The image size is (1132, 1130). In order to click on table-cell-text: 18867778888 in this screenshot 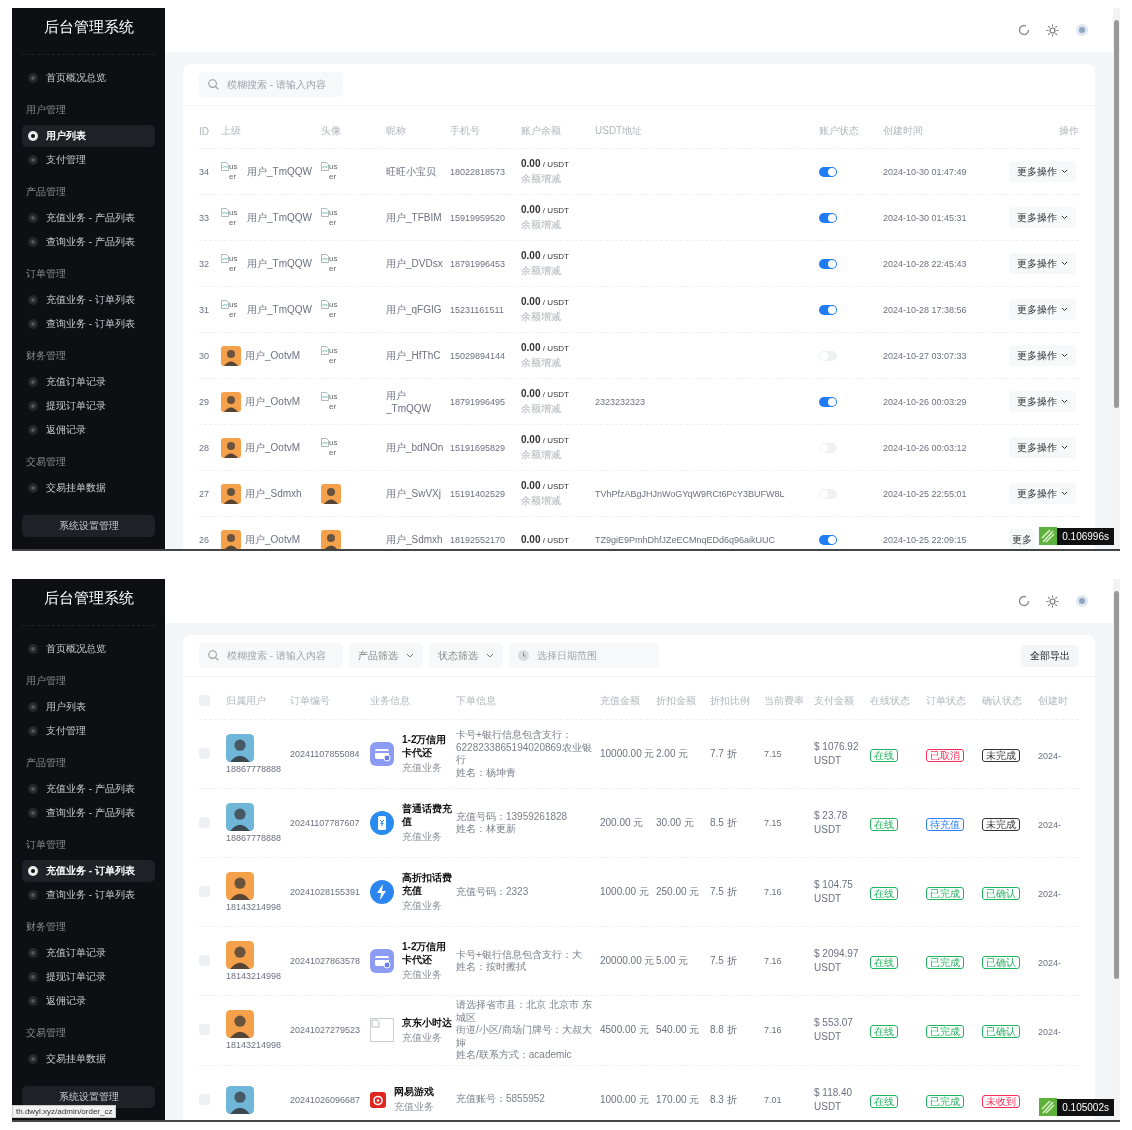, I will do `click(254, 838)`.